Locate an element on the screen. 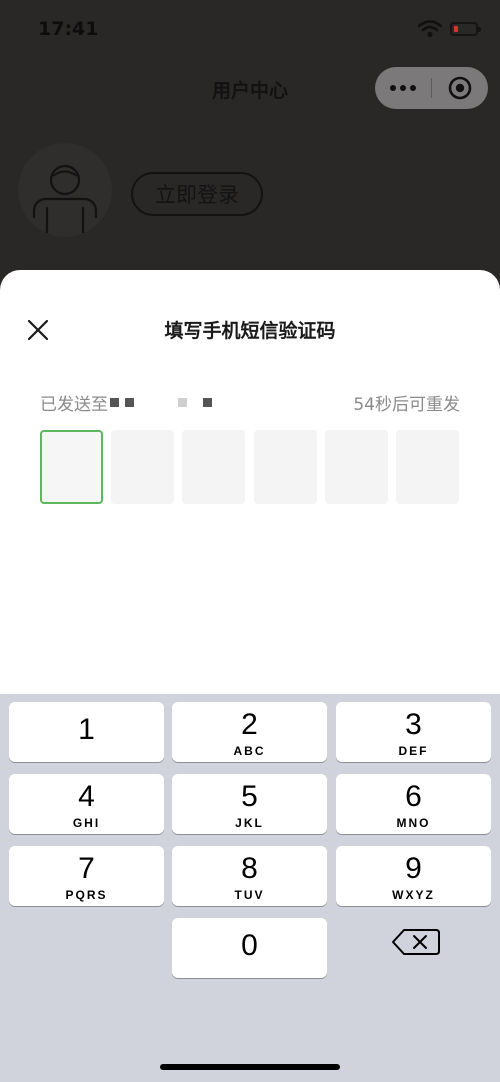 The height and width of the screenshot is (1082, 500). capsule-divider is located at coordinates (431, 88).